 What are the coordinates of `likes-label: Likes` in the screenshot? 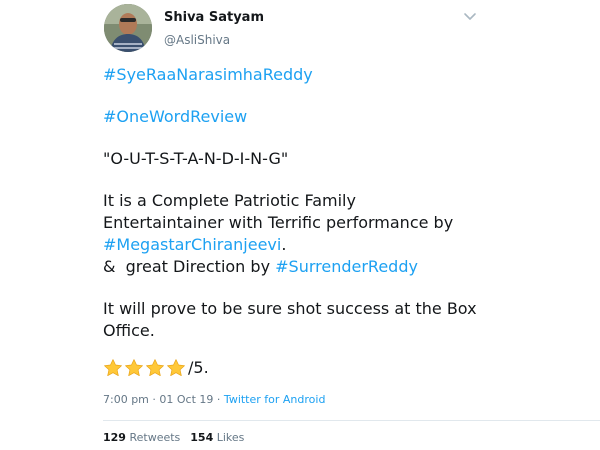 It's located at (230, 437).